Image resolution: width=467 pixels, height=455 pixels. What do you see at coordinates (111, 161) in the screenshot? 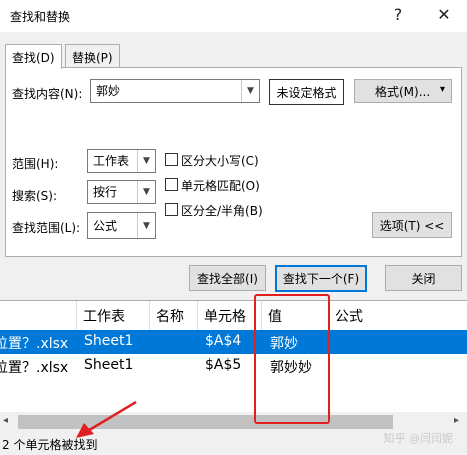
I see `scope-value: 工作表` at bounding box center [111, 161].